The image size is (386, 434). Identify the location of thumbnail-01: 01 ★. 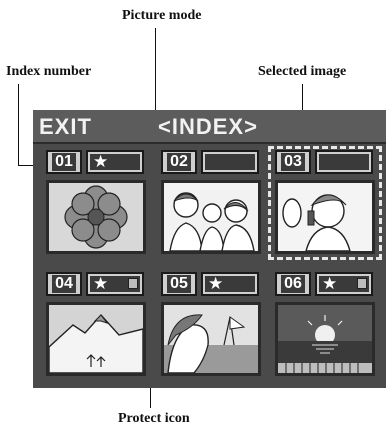
(100, 204).